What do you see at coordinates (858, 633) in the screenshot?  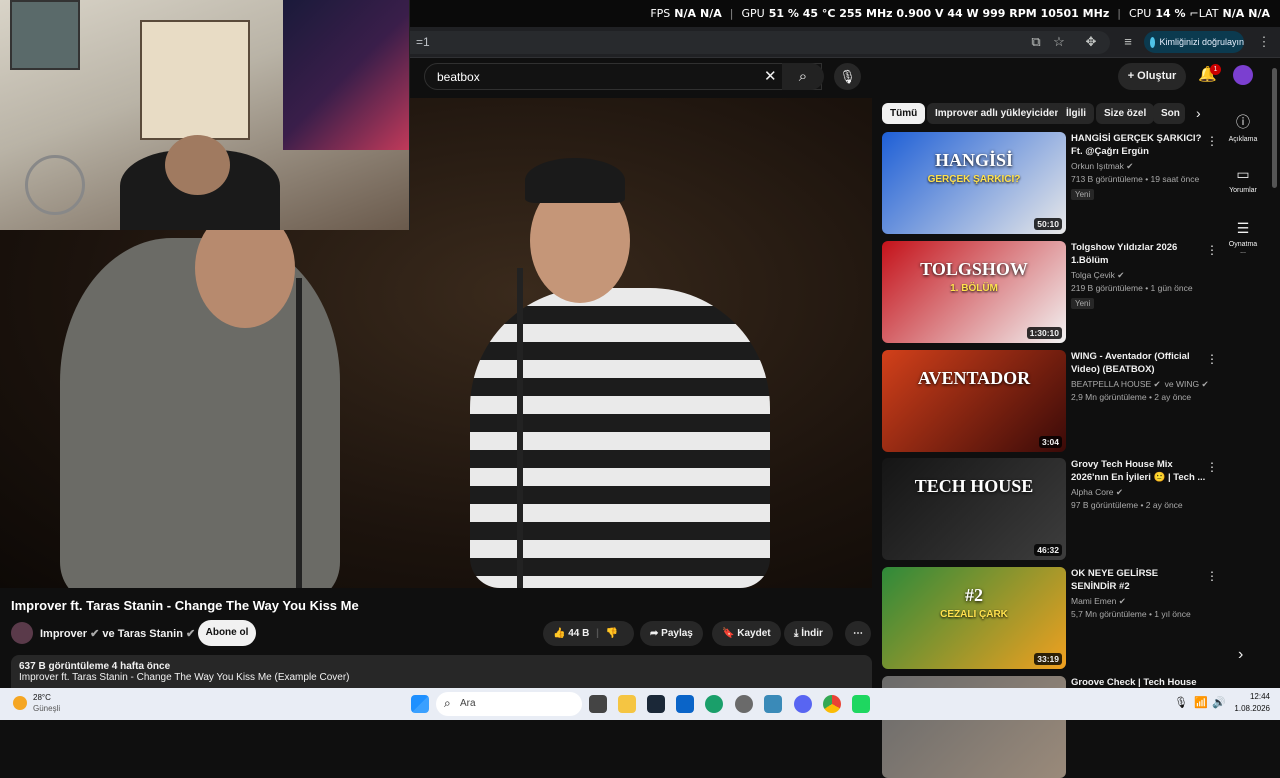 I see `more-actions-button: ⋯` at bounding box center [858, 633].